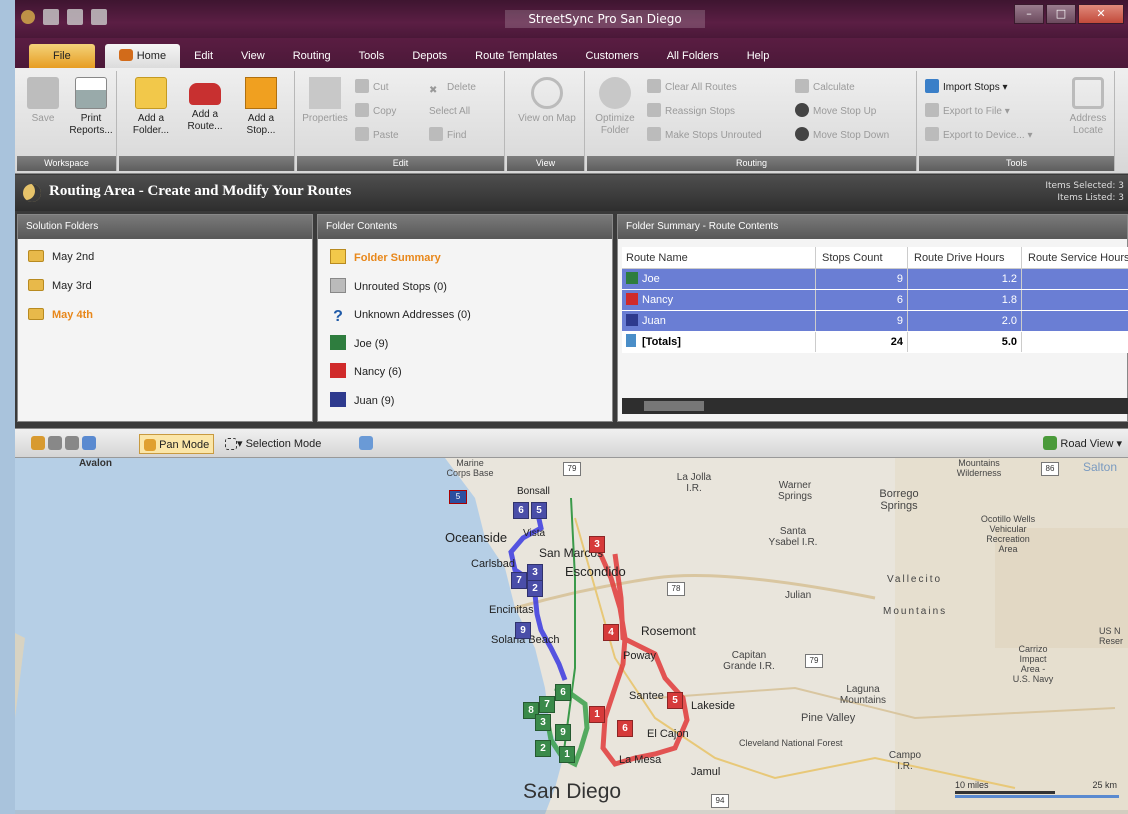 The image size is (1128, 814). I want to click on horizontal-scrollbar, so click(875, 406).